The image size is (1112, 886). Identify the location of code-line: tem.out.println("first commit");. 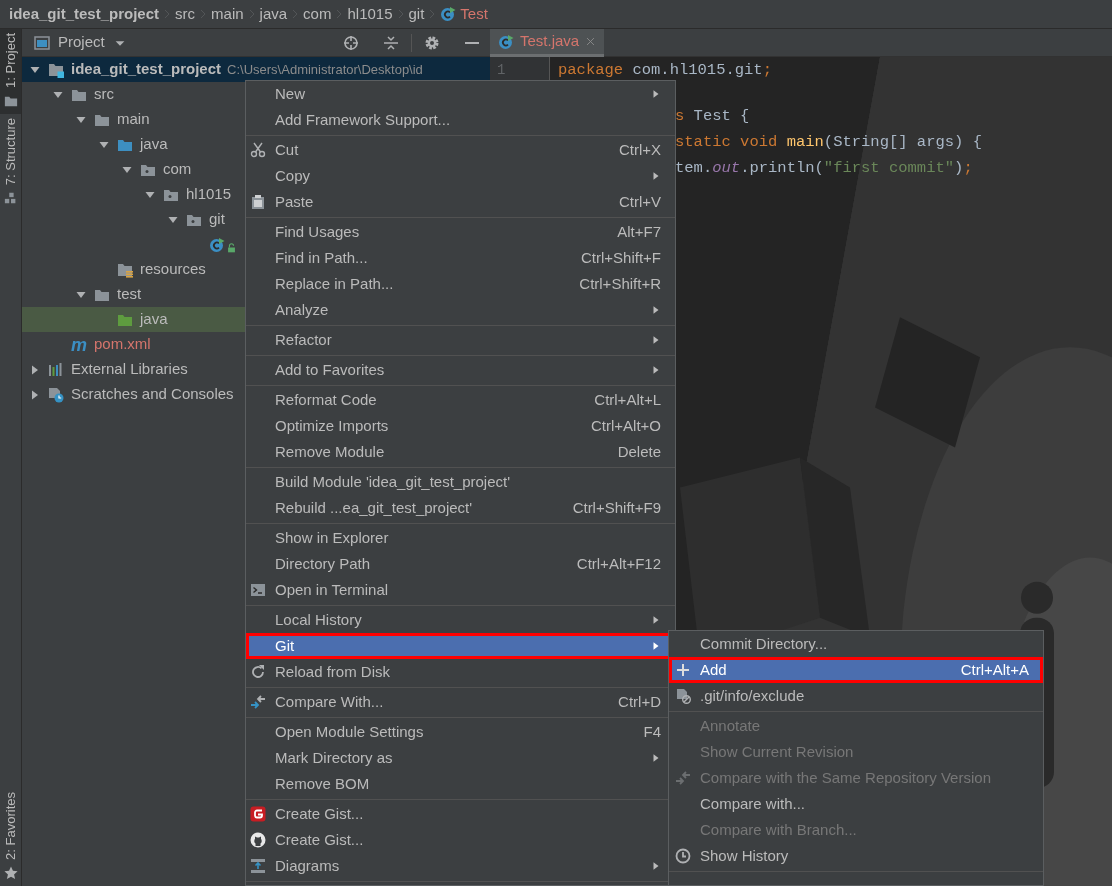
(824, 168).